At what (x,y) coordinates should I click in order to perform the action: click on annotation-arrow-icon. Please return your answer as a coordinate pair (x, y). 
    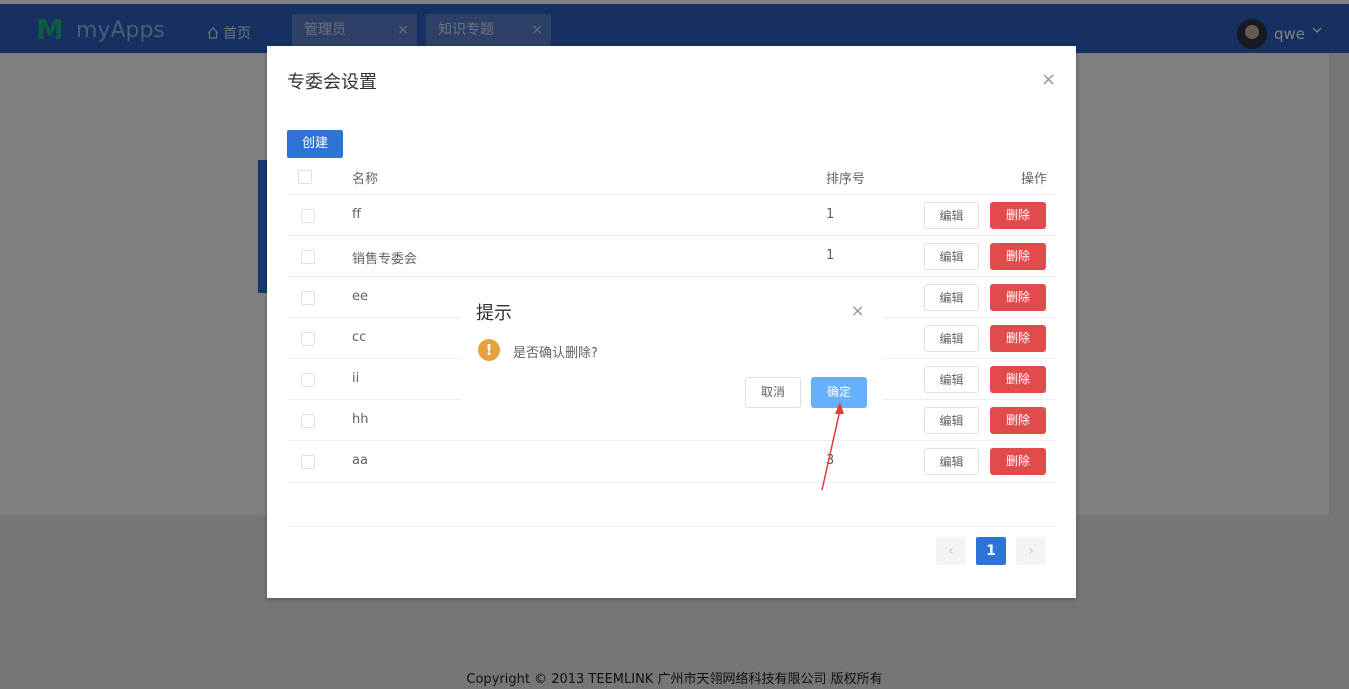
    Looking at the image, I should click on (832, 446).